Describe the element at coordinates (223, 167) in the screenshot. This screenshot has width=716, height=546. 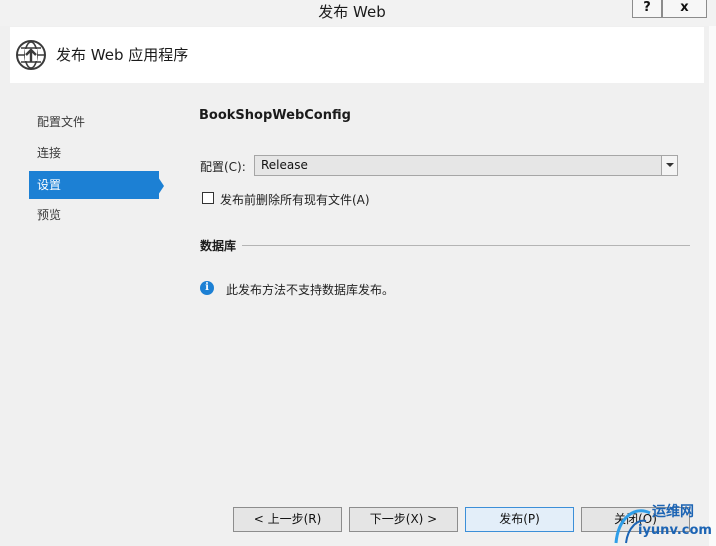
I see `configuration-label: 配置(C):` at that location.